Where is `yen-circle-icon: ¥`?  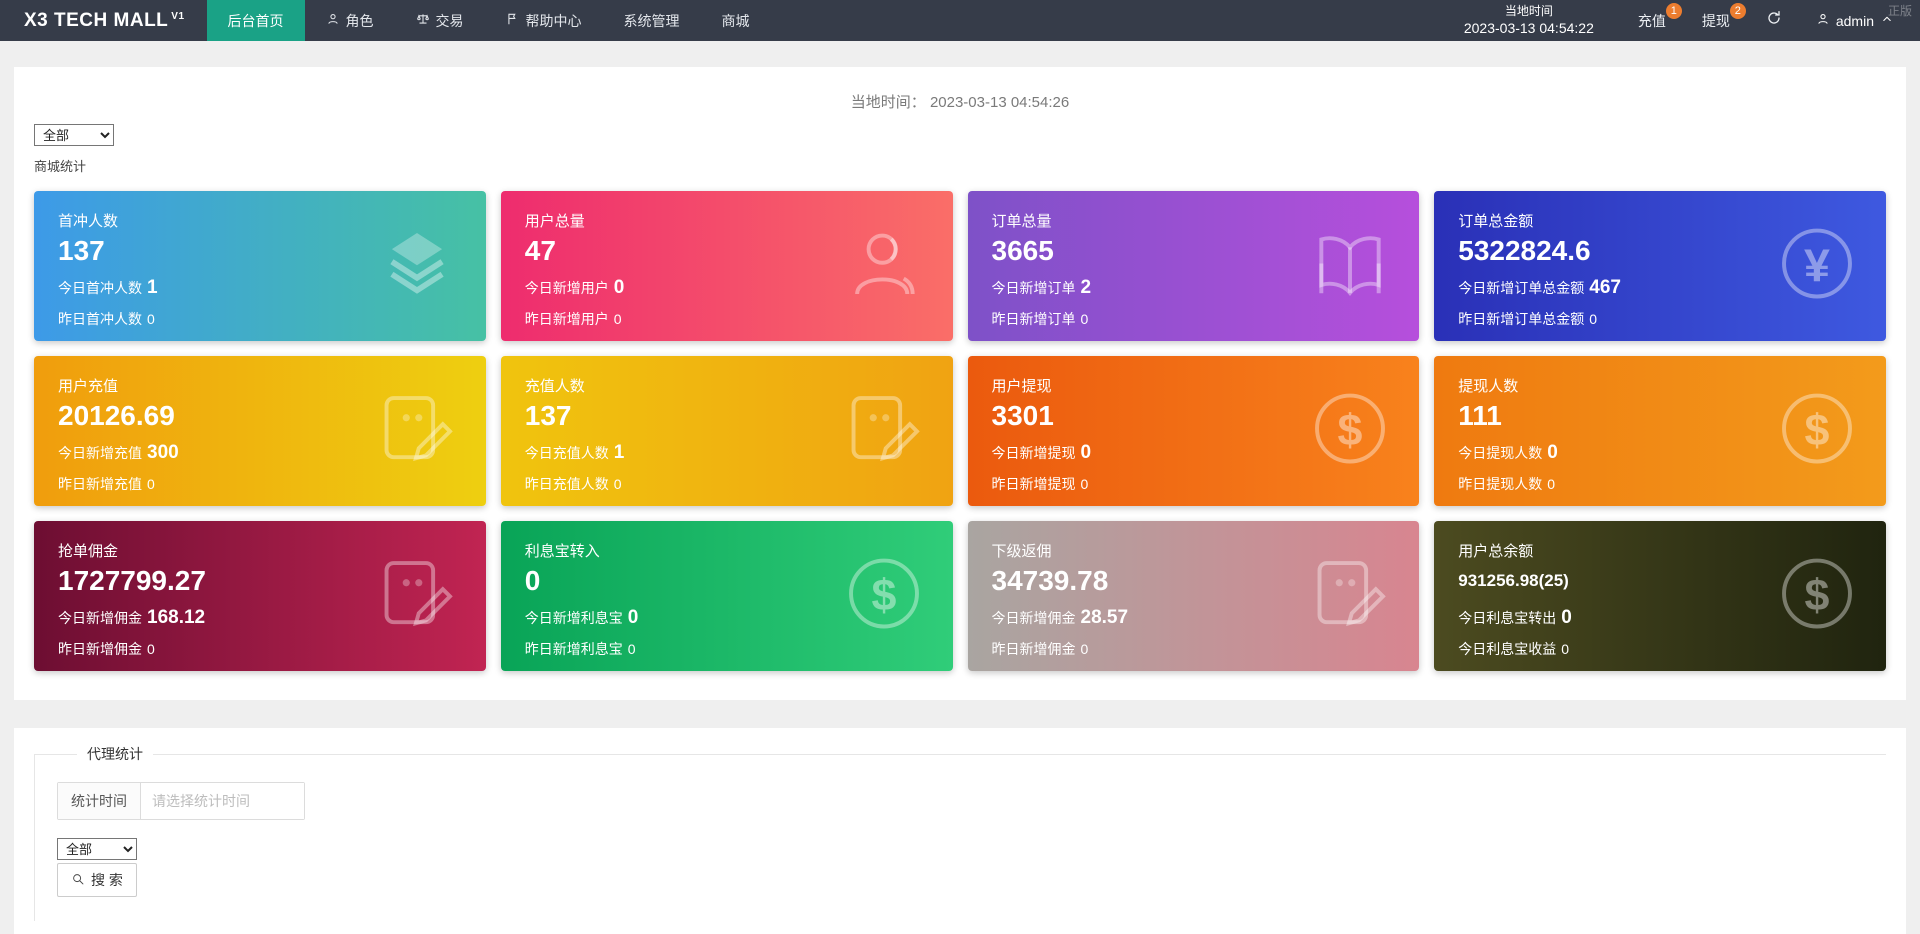 yen-circle-icon: ¥ is located at coordinates (1817, 266).